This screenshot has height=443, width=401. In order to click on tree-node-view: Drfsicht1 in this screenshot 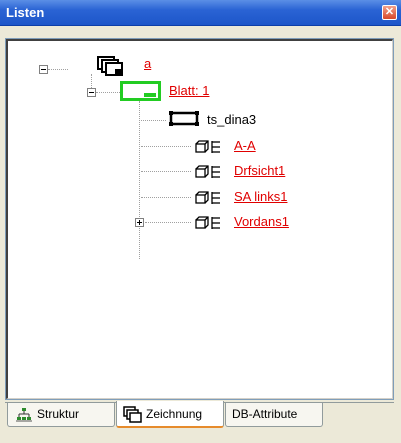, I will do `click(259, 171)`.